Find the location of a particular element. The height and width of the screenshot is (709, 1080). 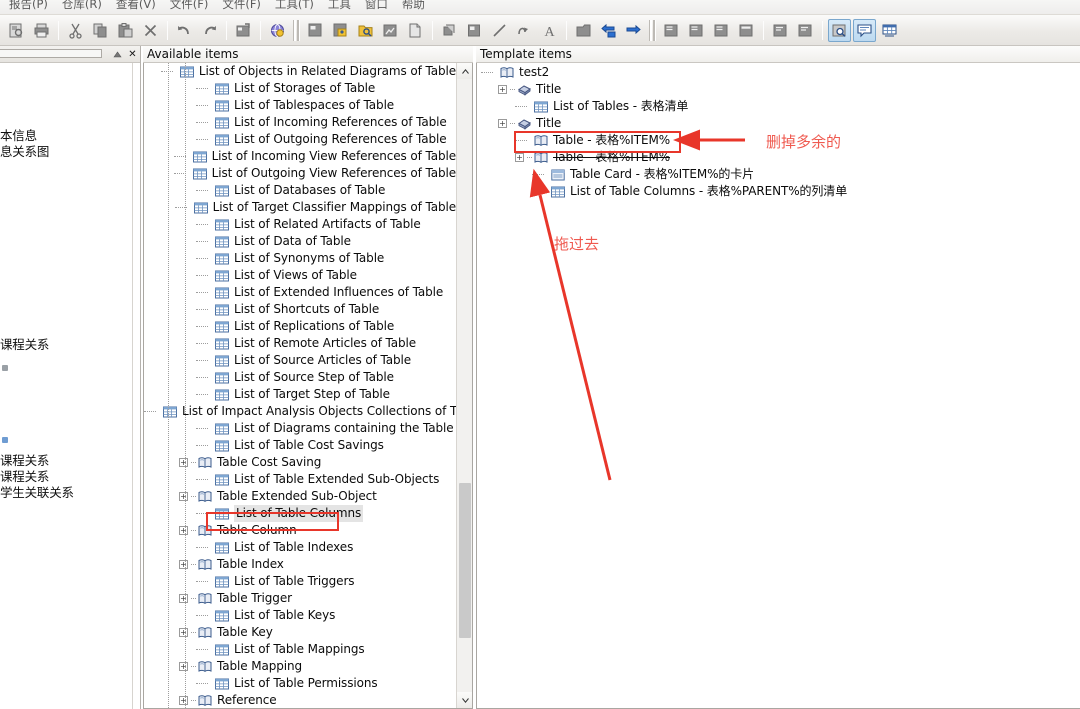

tree-row: List of Remote Articles of Table is located at coordinates (300, 343).